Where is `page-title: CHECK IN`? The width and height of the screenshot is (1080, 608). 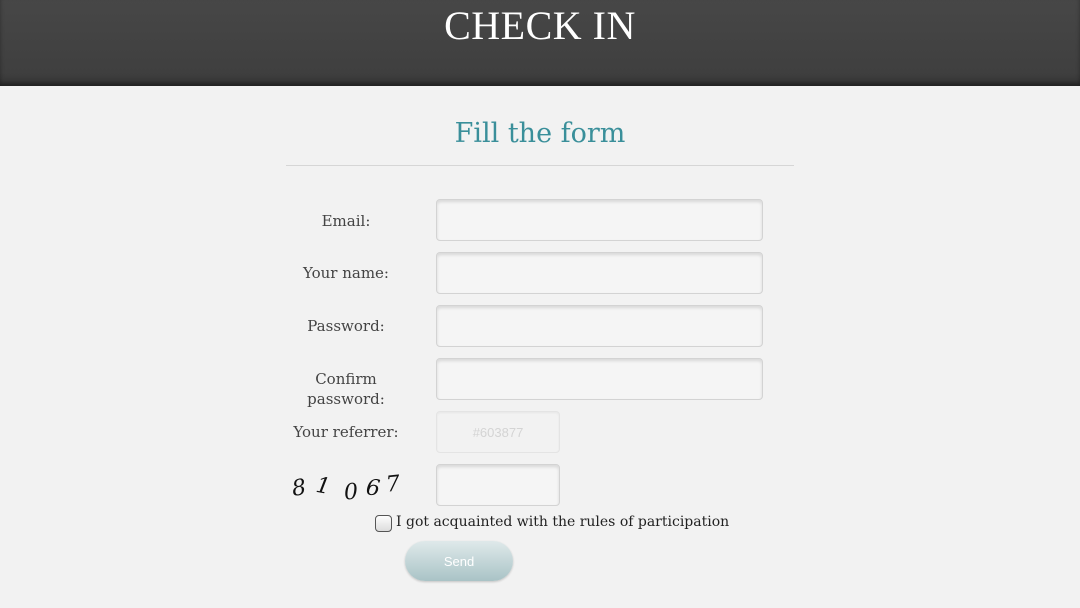
page-title: CHECK IN is located at coordinates (540, 25).